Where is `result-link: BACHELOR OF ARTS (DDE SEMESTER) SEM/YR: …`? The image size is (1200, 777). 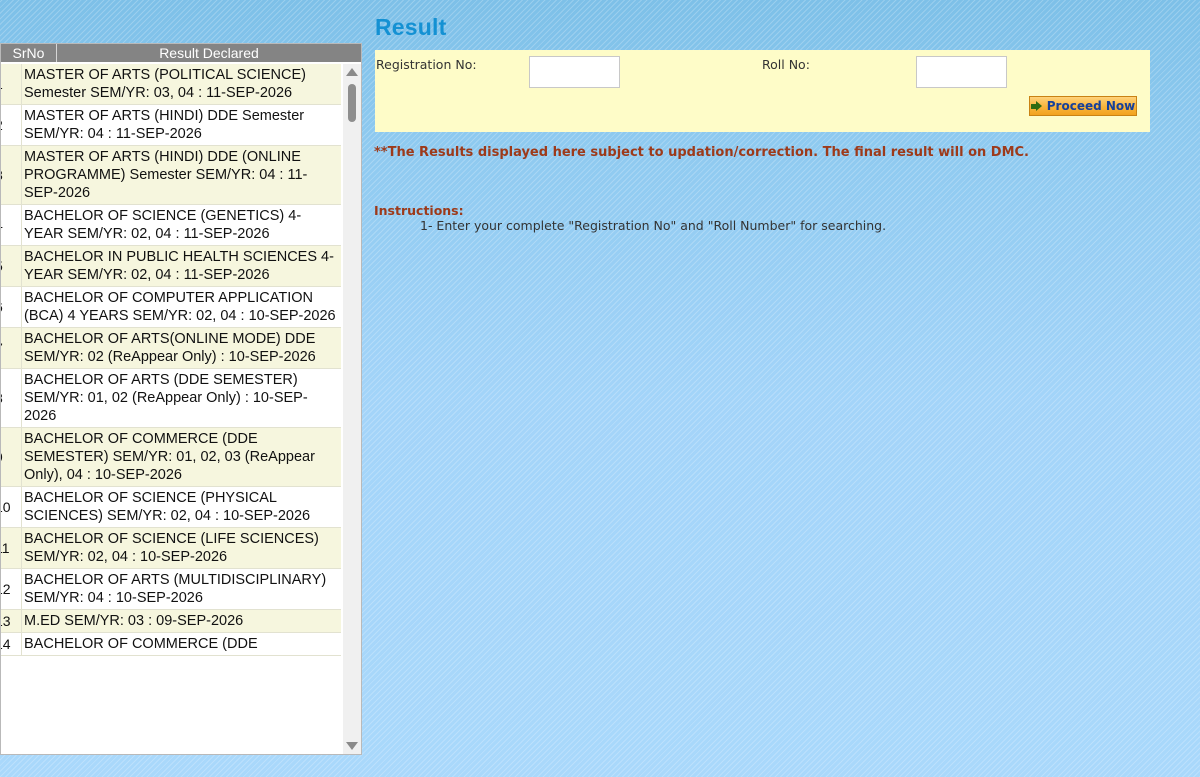
result-link: BACHELOR OF ARTS (DDE SEMESTER) SEM/YR: … is located at coordinates (181, 398).